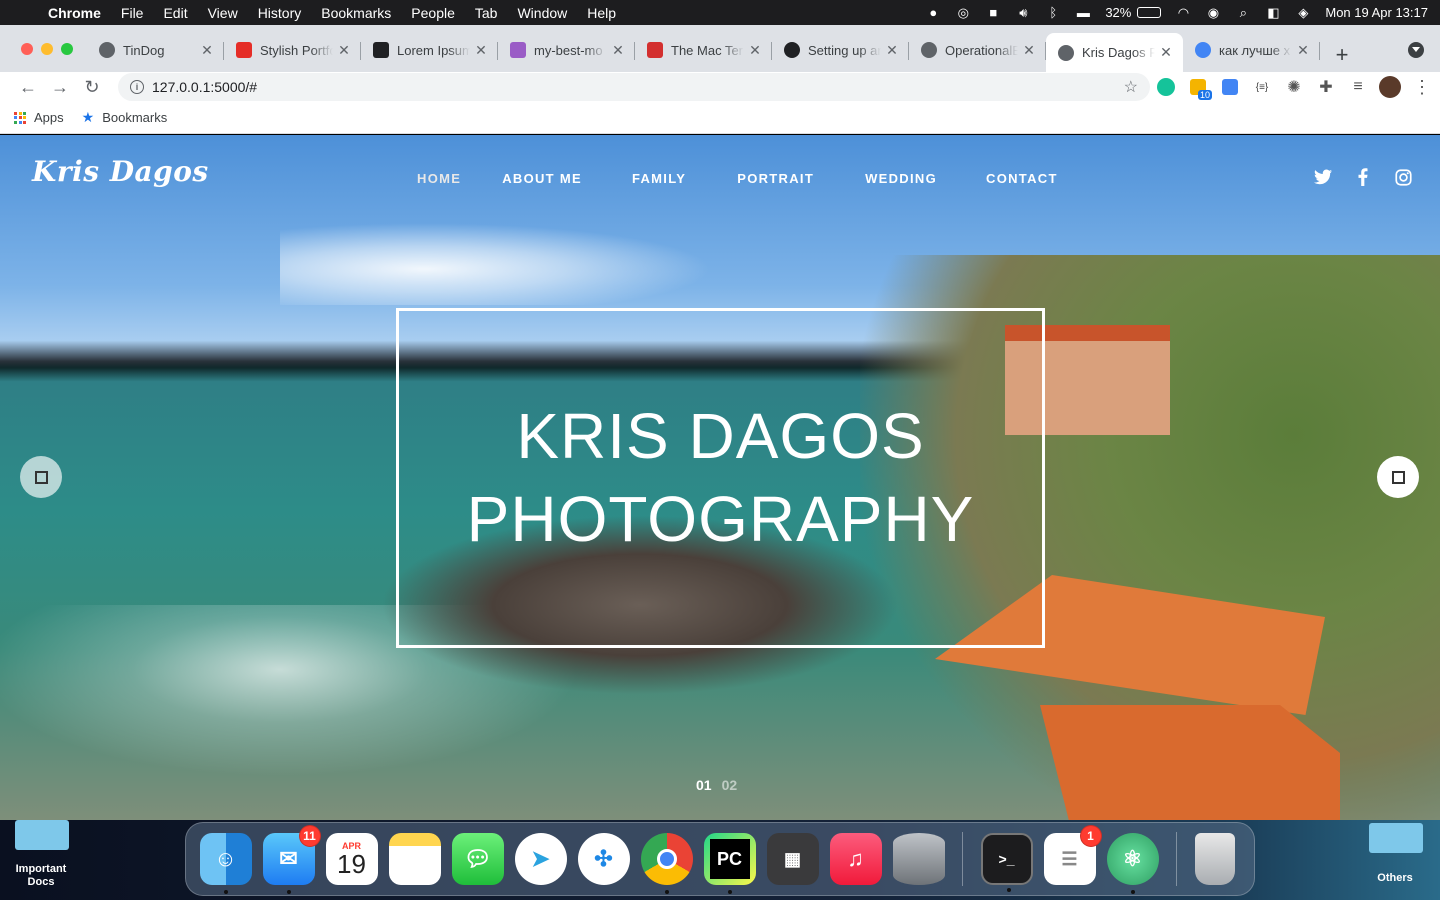 Image resolution: width=1440 pixels, height=900 pixels. Describe the element at coordinates (634, 87) in the screenshot. I see `address-bar: i 127.0.0.1:5000/# ☆` at that location.